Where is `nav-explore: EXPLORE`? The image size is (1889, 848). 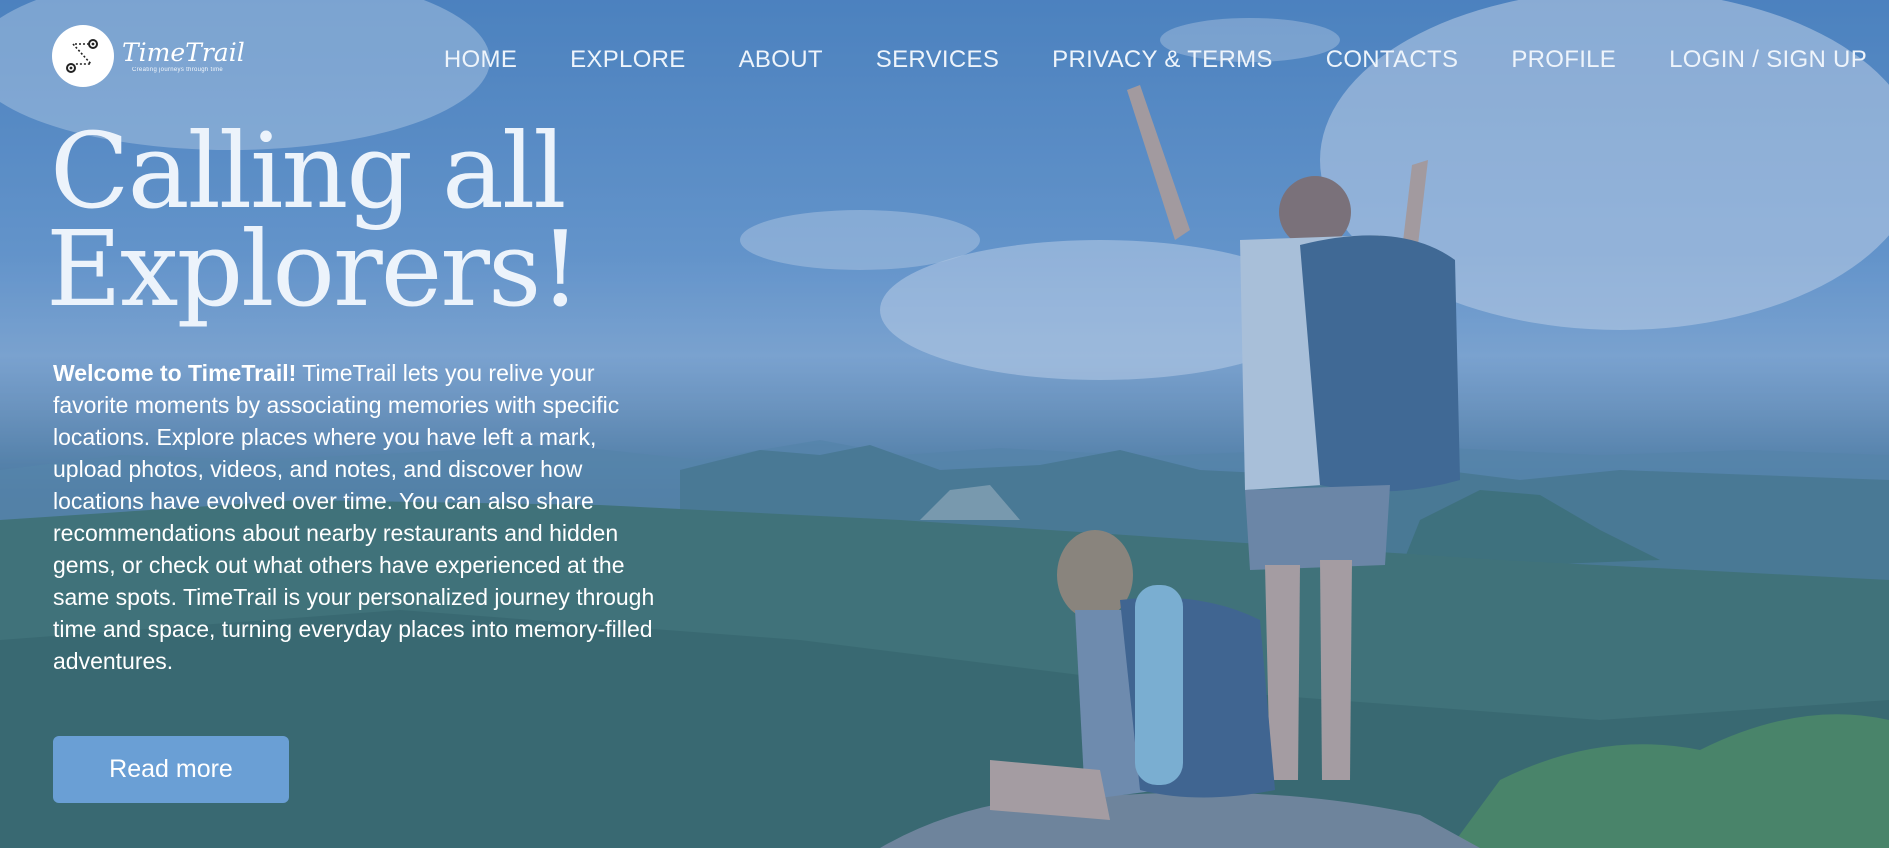 nav-explore: EXPLORE is located at coordinates (627, 60).